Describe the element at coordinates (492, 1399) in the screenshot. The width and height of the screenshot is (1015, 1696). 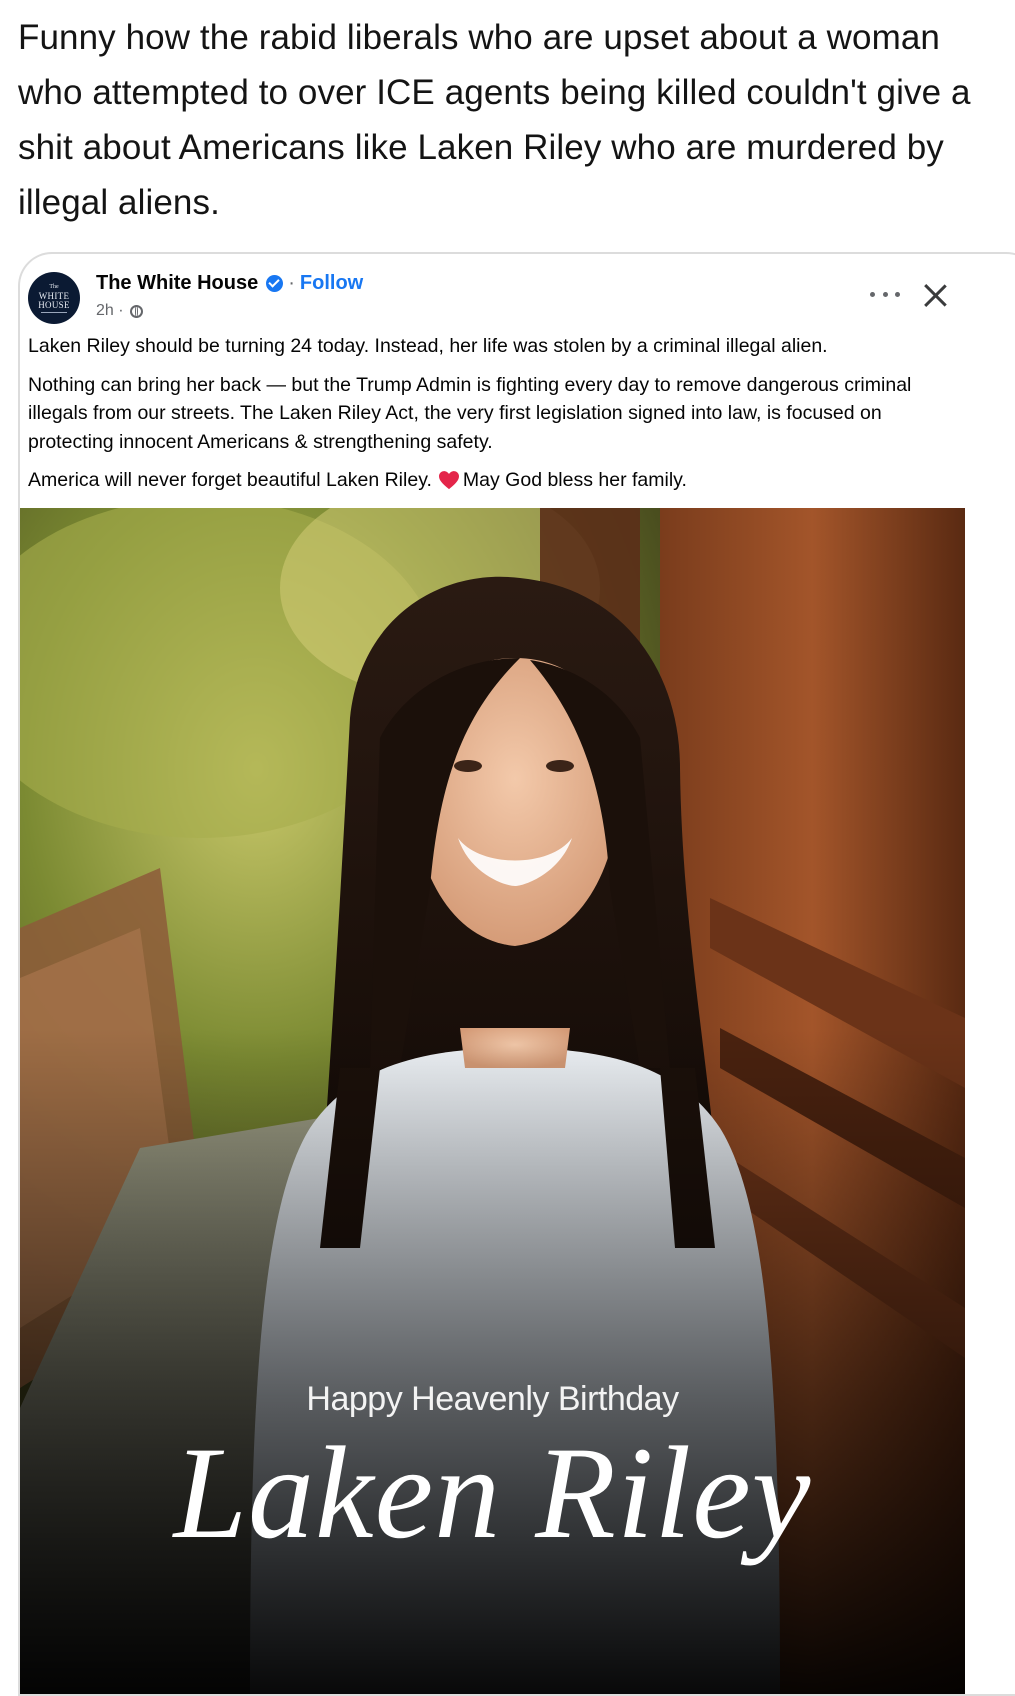
I see `image-caption-small: Happy Heavenly Birthday` at that location.